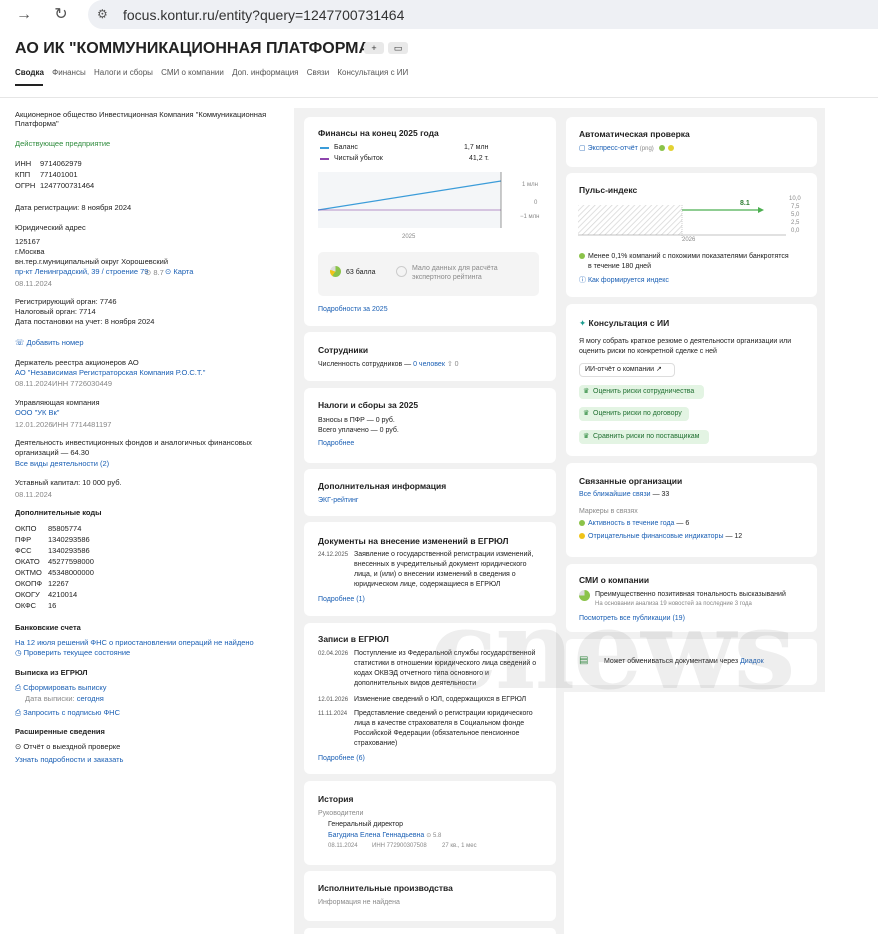 The image size is (878, 938). Describe the element at coordinates (670, 148) in the screenshot. I see `status-dot-yellow` at that location.